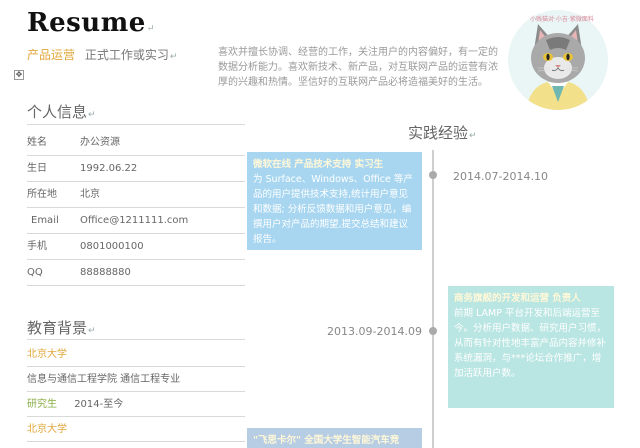 The height and width of the screenshot is (448, 640). I want to click on info-row-qq: QQ 88888880, so click(136, 273).